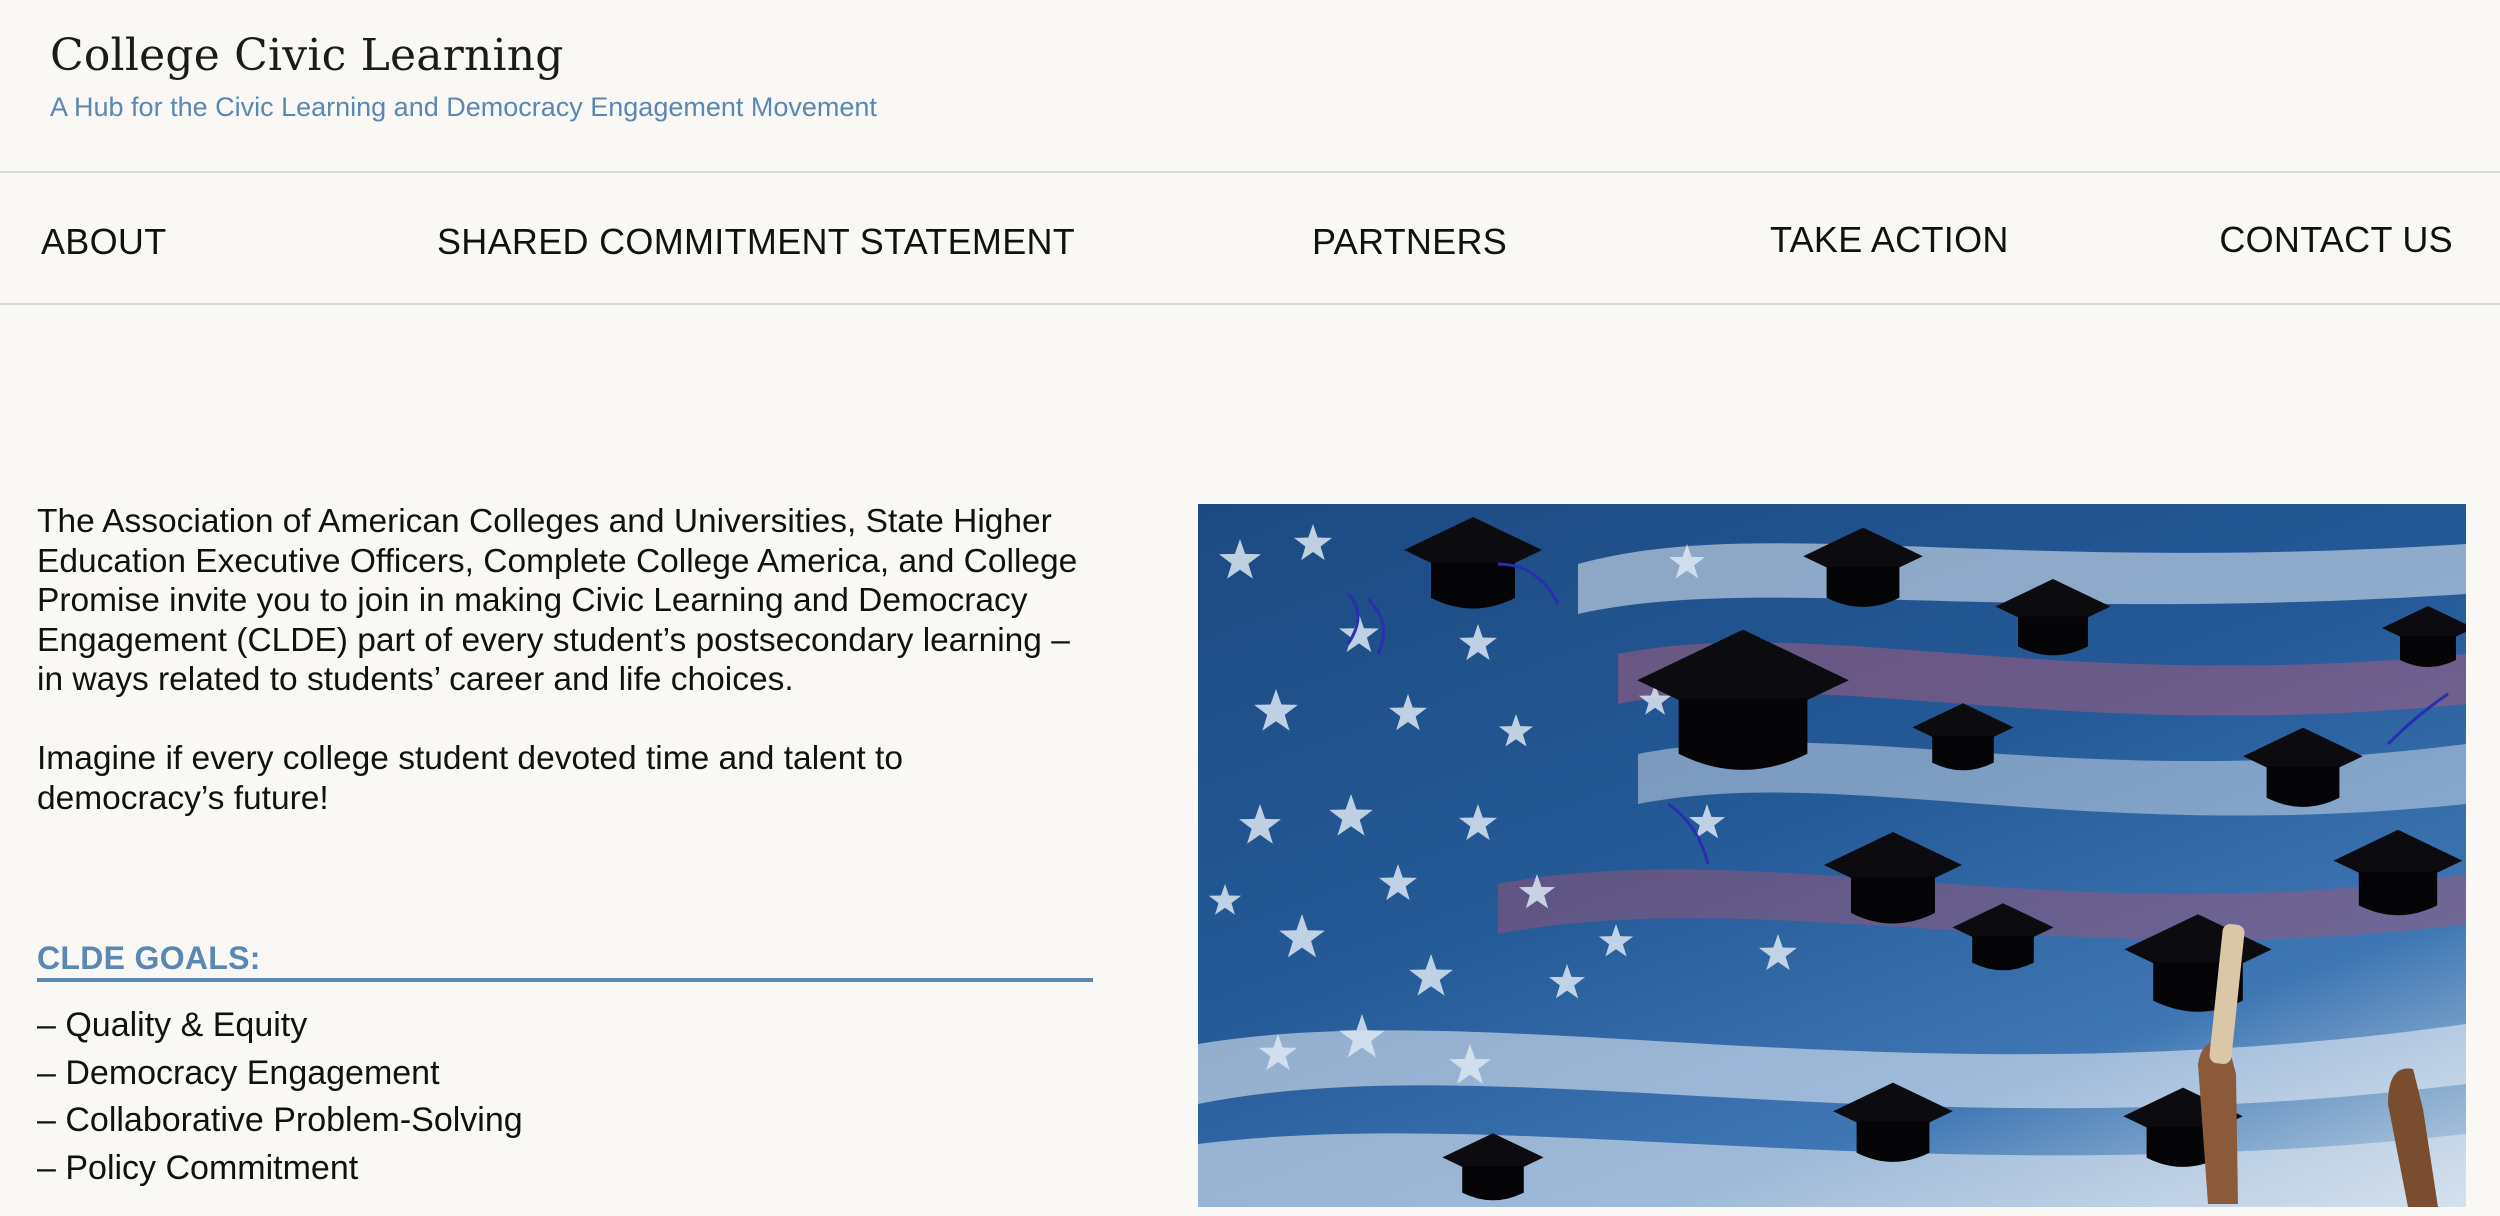  Describe the element at coordinates (238, 1072) in the screenshot. I see `goal-item: – Democracy Engagement` at that location.